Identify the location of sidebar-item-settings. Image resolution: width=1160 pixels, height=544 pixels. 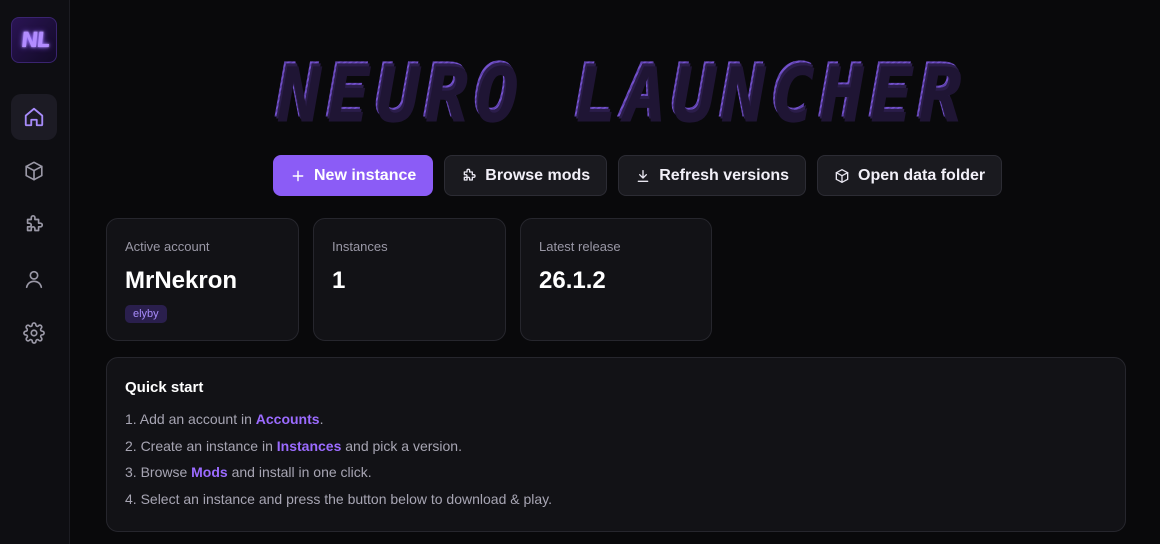
(34, 333).